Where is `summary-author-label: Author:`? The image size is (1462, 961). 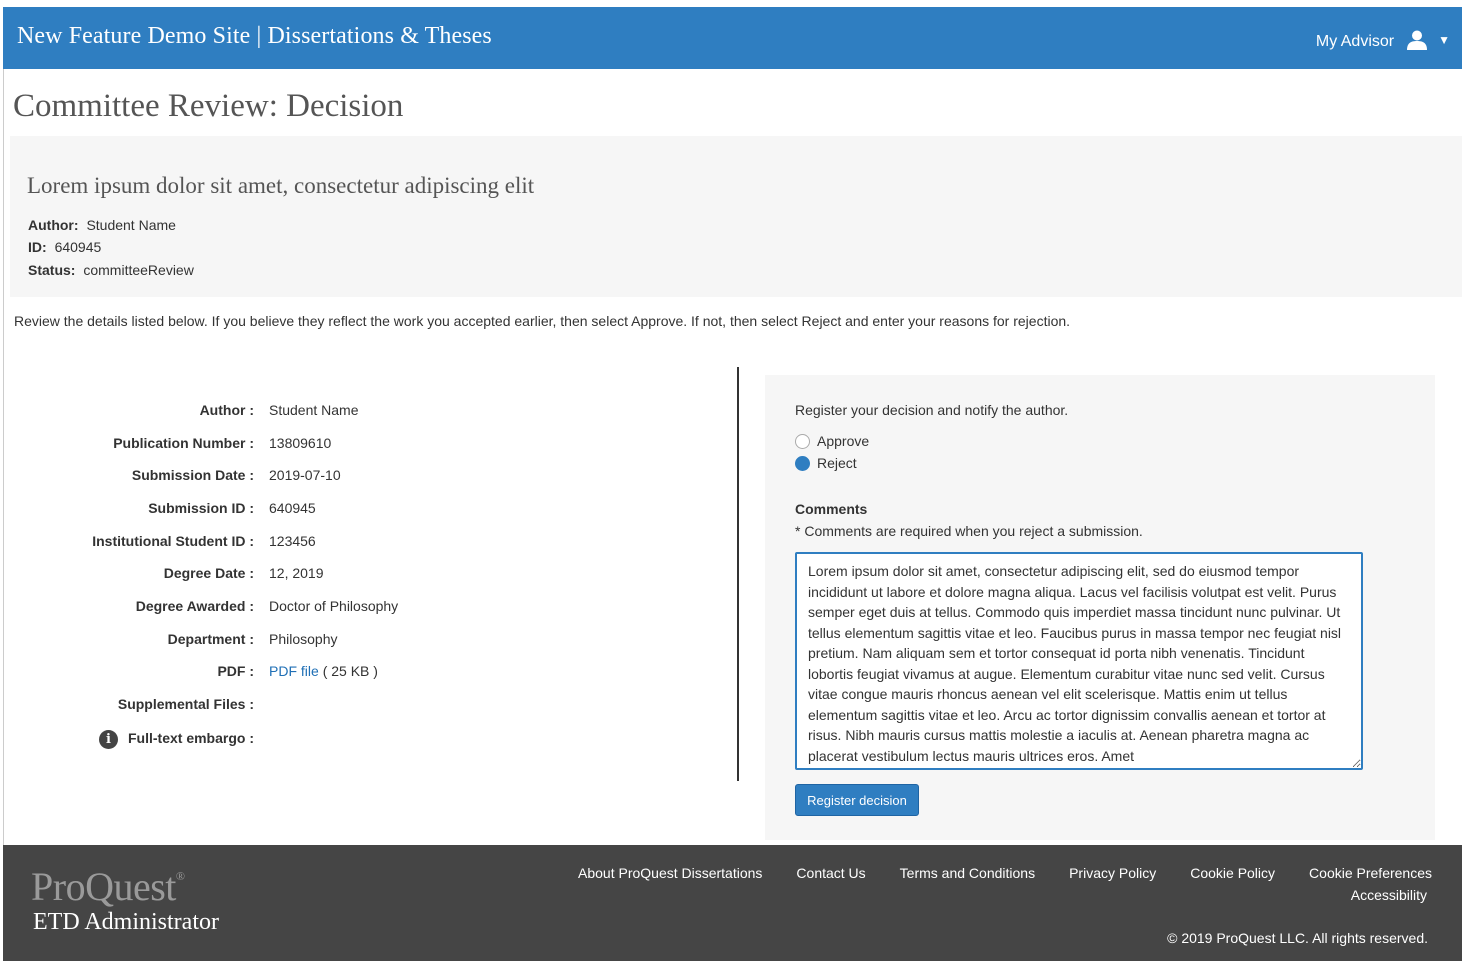
summary-author-label: Author: is located at coordinates (53, 225).